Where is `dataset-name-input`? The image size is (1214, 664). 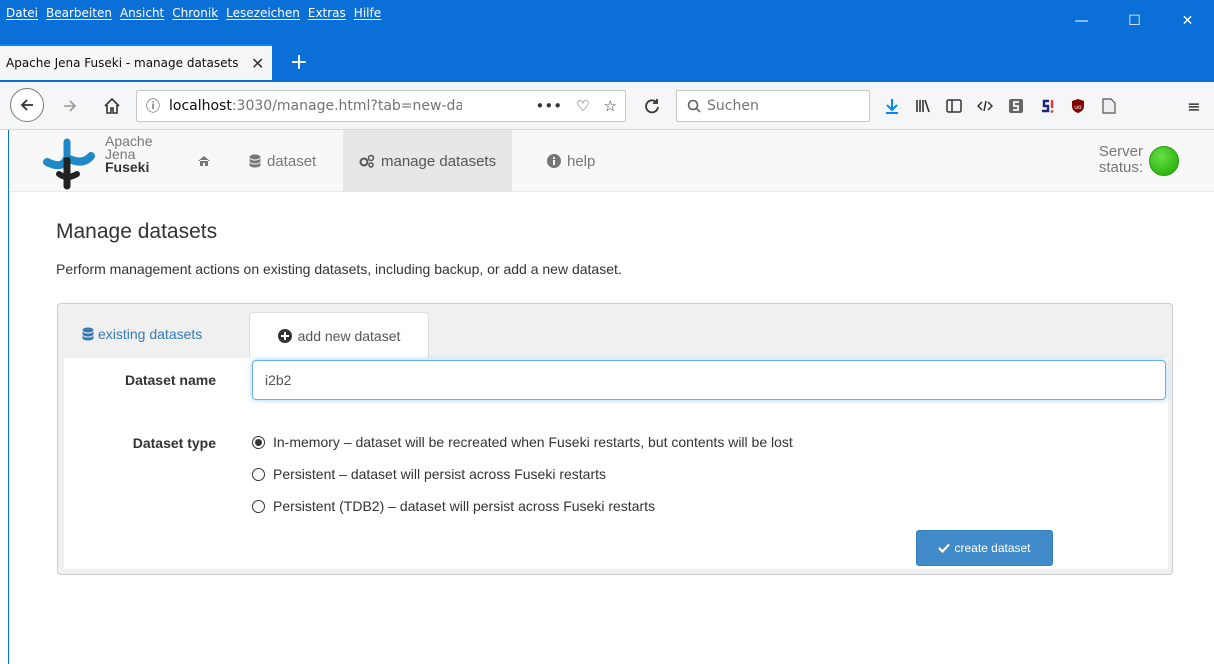
dataset-name-input is located at coordinates (709, 380).